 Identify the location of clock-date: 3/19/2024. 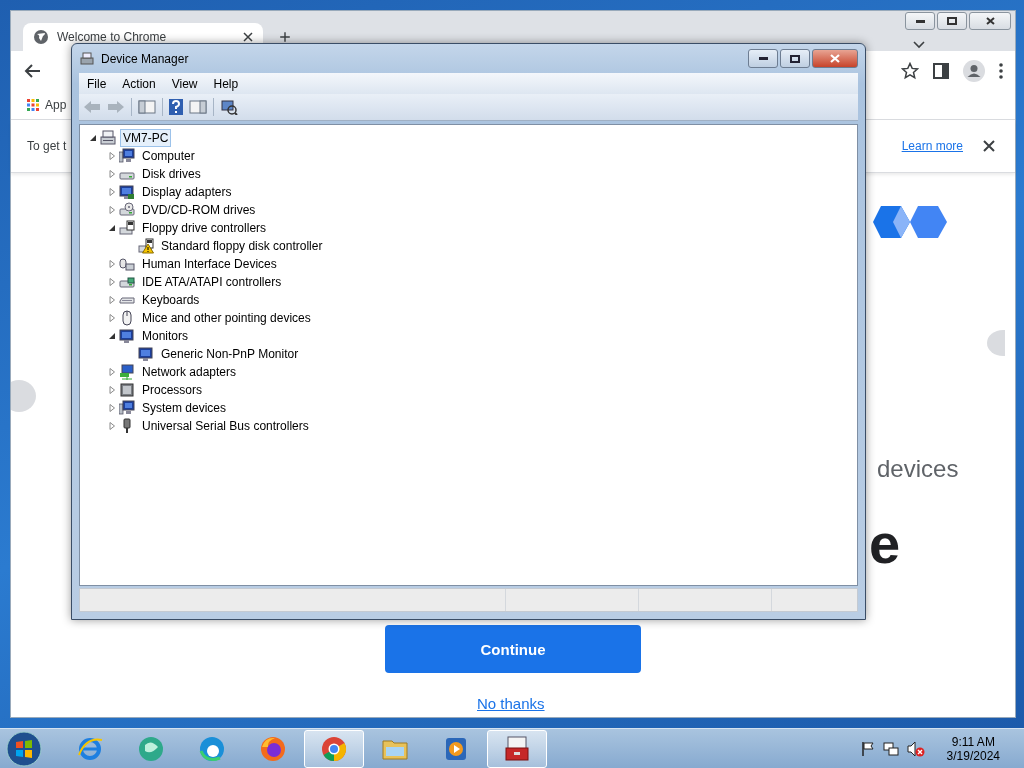
(973, 756).